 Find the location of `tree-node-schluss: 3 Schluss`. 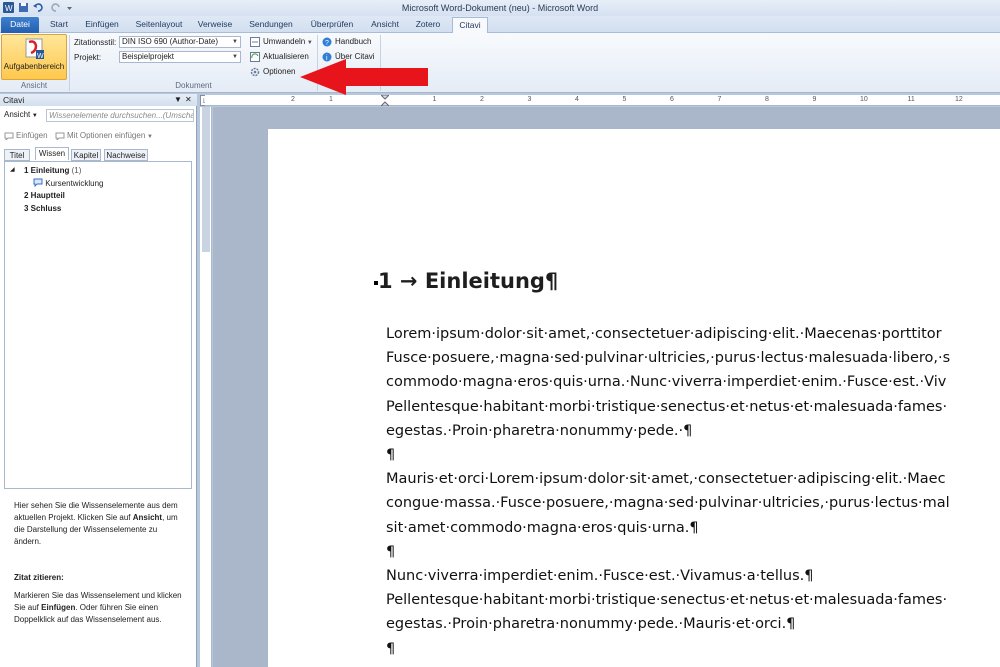

tree-node-schluss: 3 Schluss is located at coordinates (42, 208).